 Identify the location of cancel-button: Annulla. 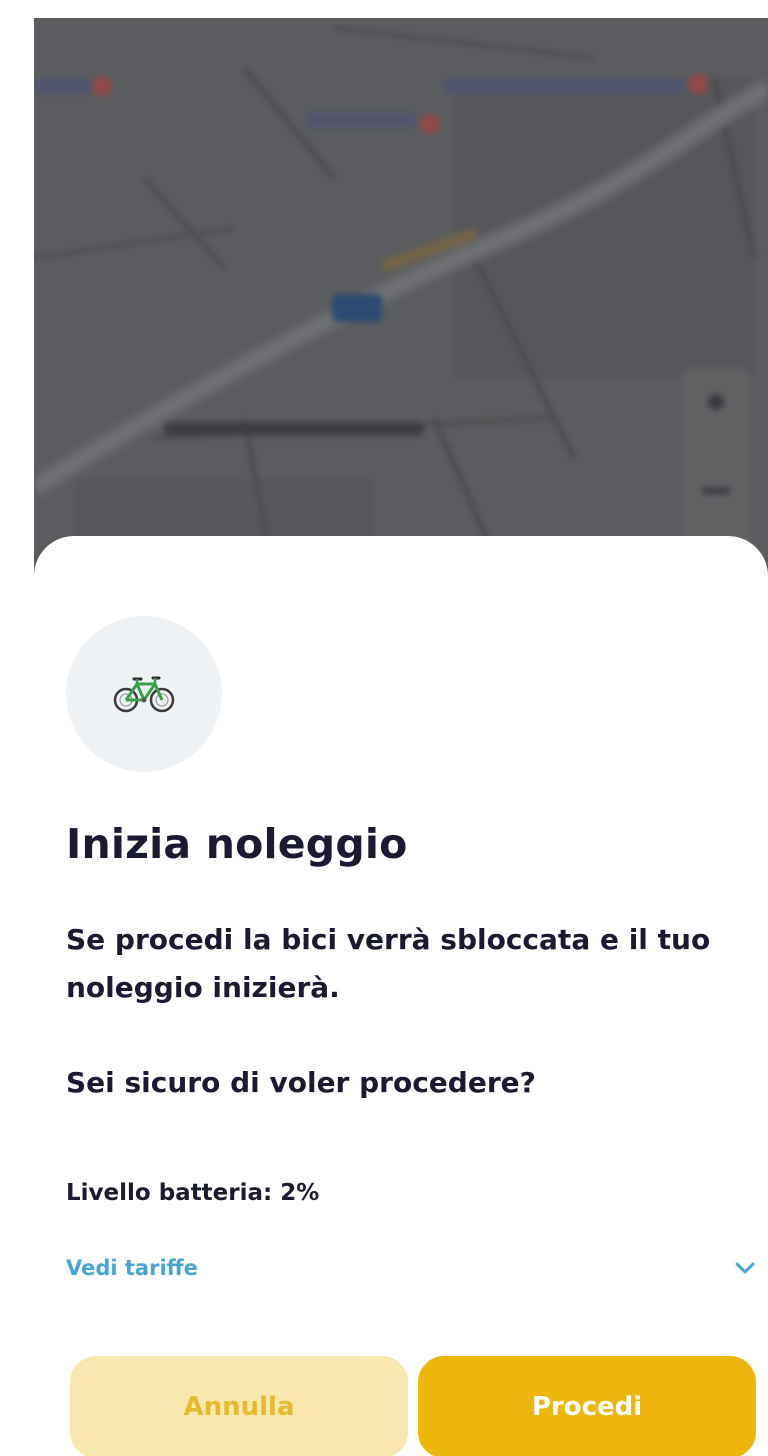
(239, 1406).